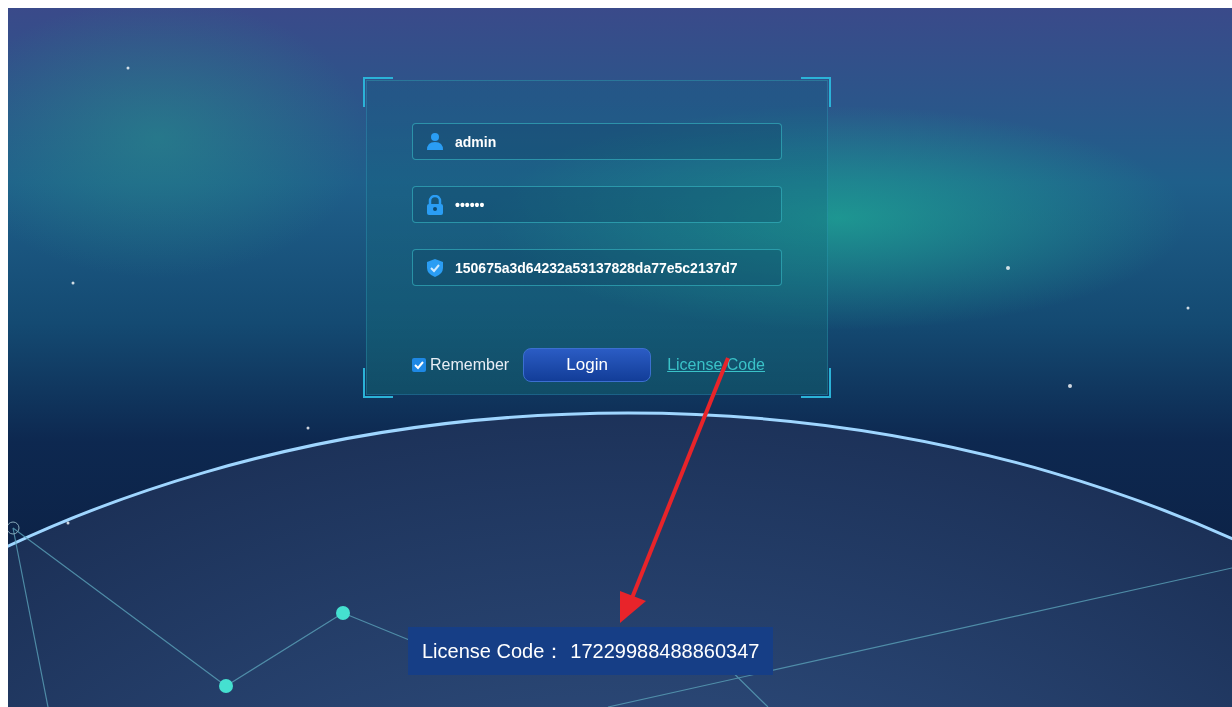  I want to click on license-code-link: License Code, so click(716, 365).